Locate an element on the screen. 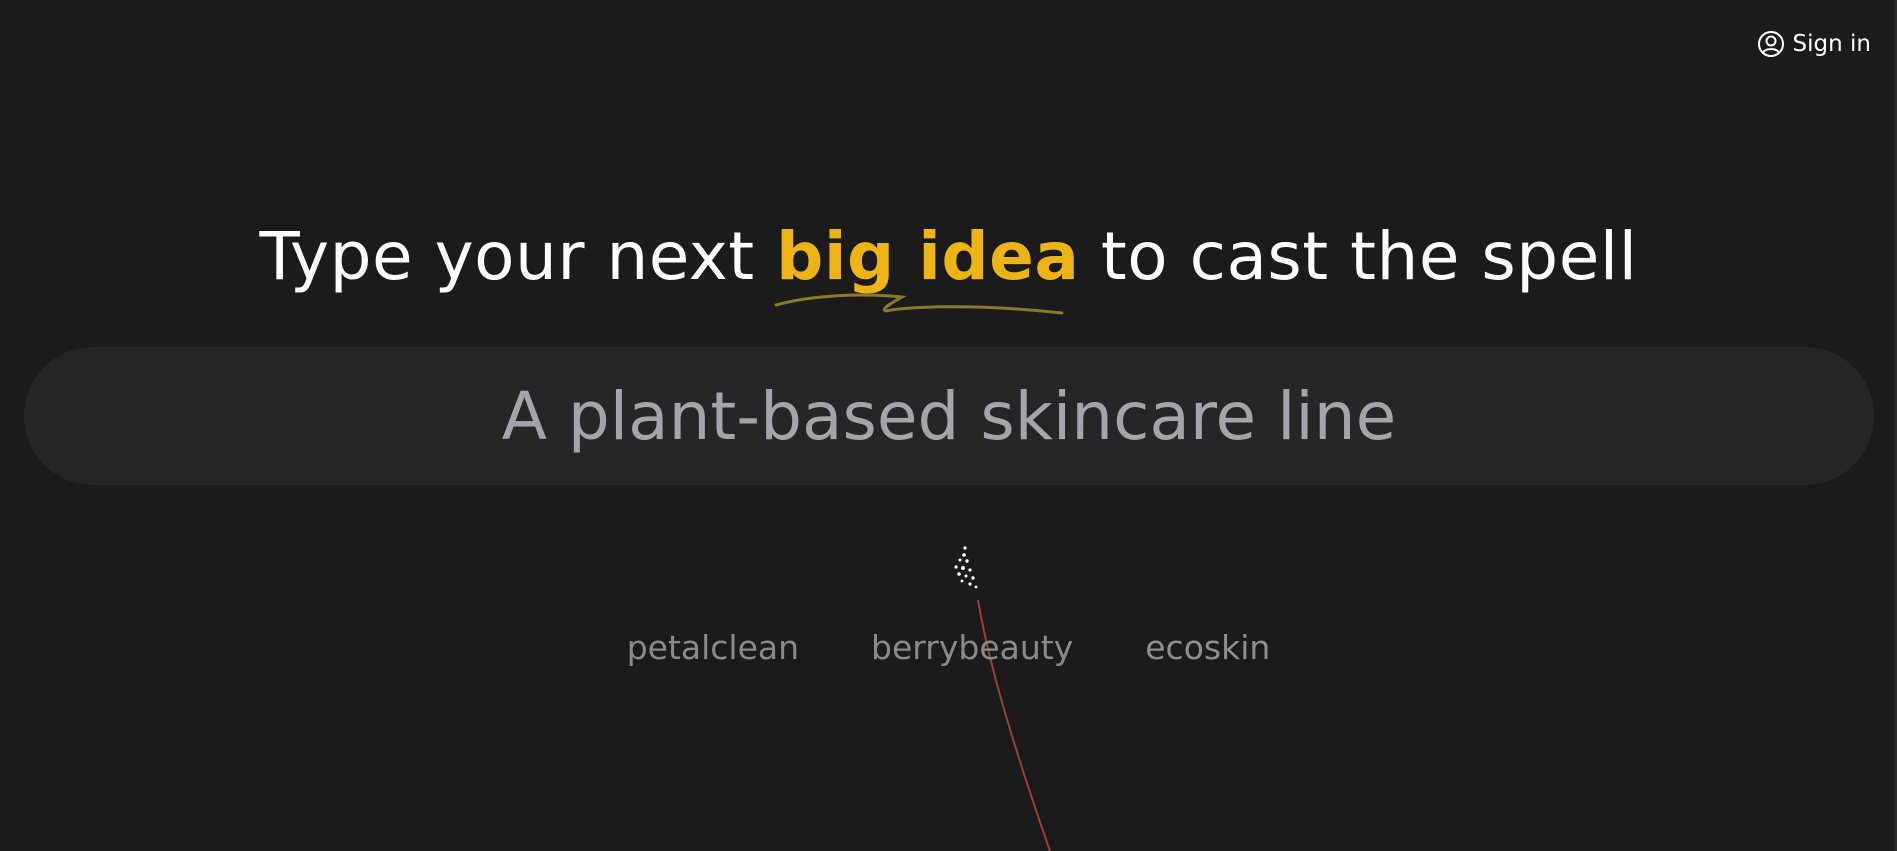  sign-in-button: Sign in is located at coordinates (1814, 44).